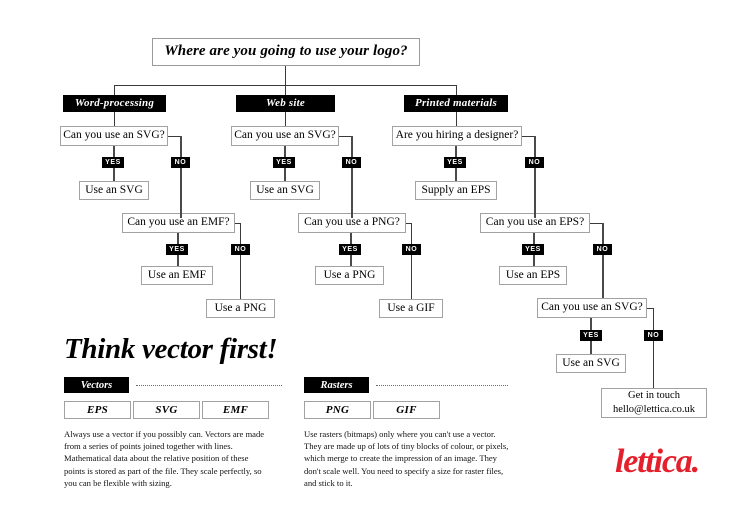  I want to click on category-web-site-label: Web site, so click(285, 103).